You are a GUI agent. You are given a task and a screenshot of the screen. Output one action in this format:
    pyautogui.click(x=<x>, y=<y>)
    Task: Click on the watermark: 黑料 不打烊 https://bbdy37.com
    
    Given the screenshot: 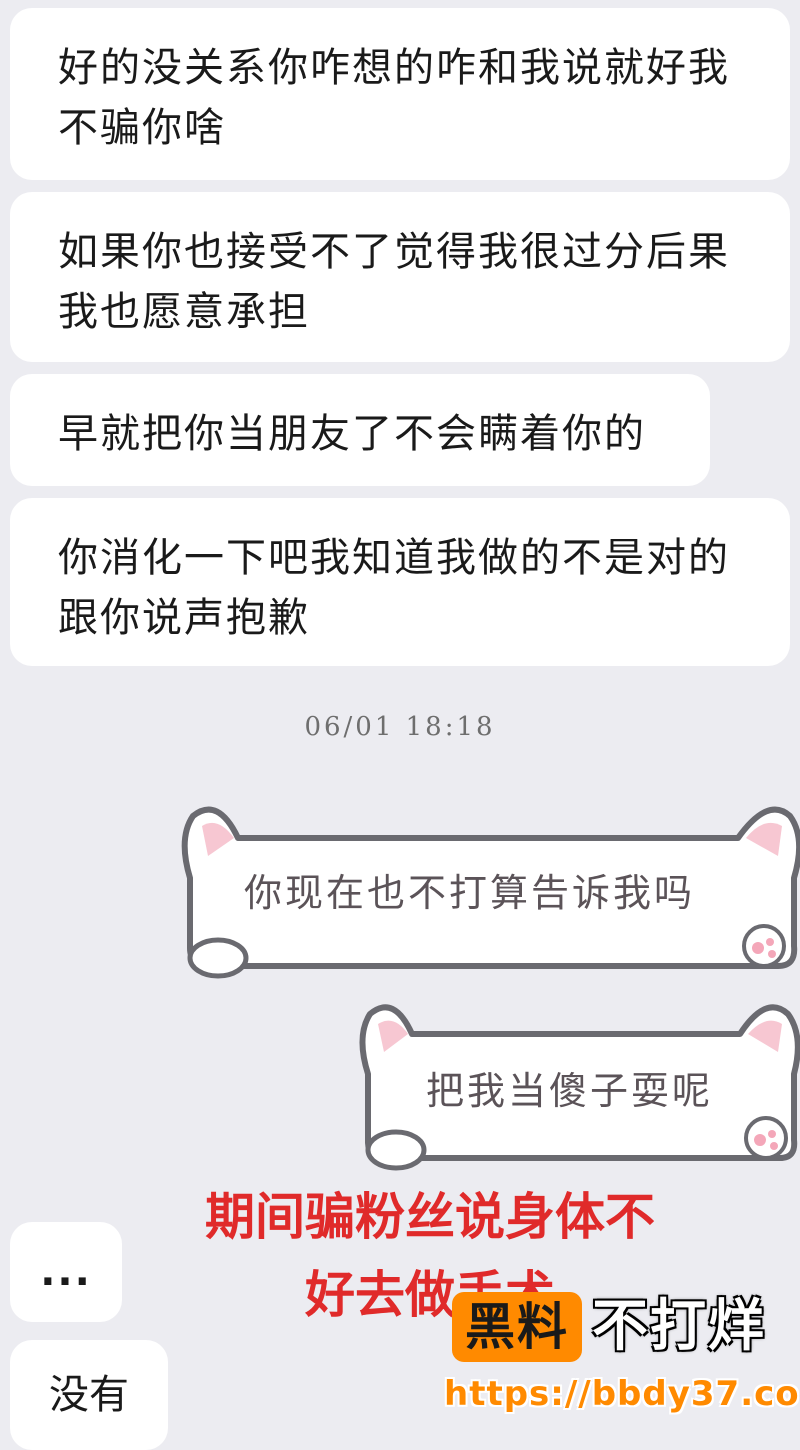 What is the action you would take?
    pyautogui.click(x=622, y=1359)
    